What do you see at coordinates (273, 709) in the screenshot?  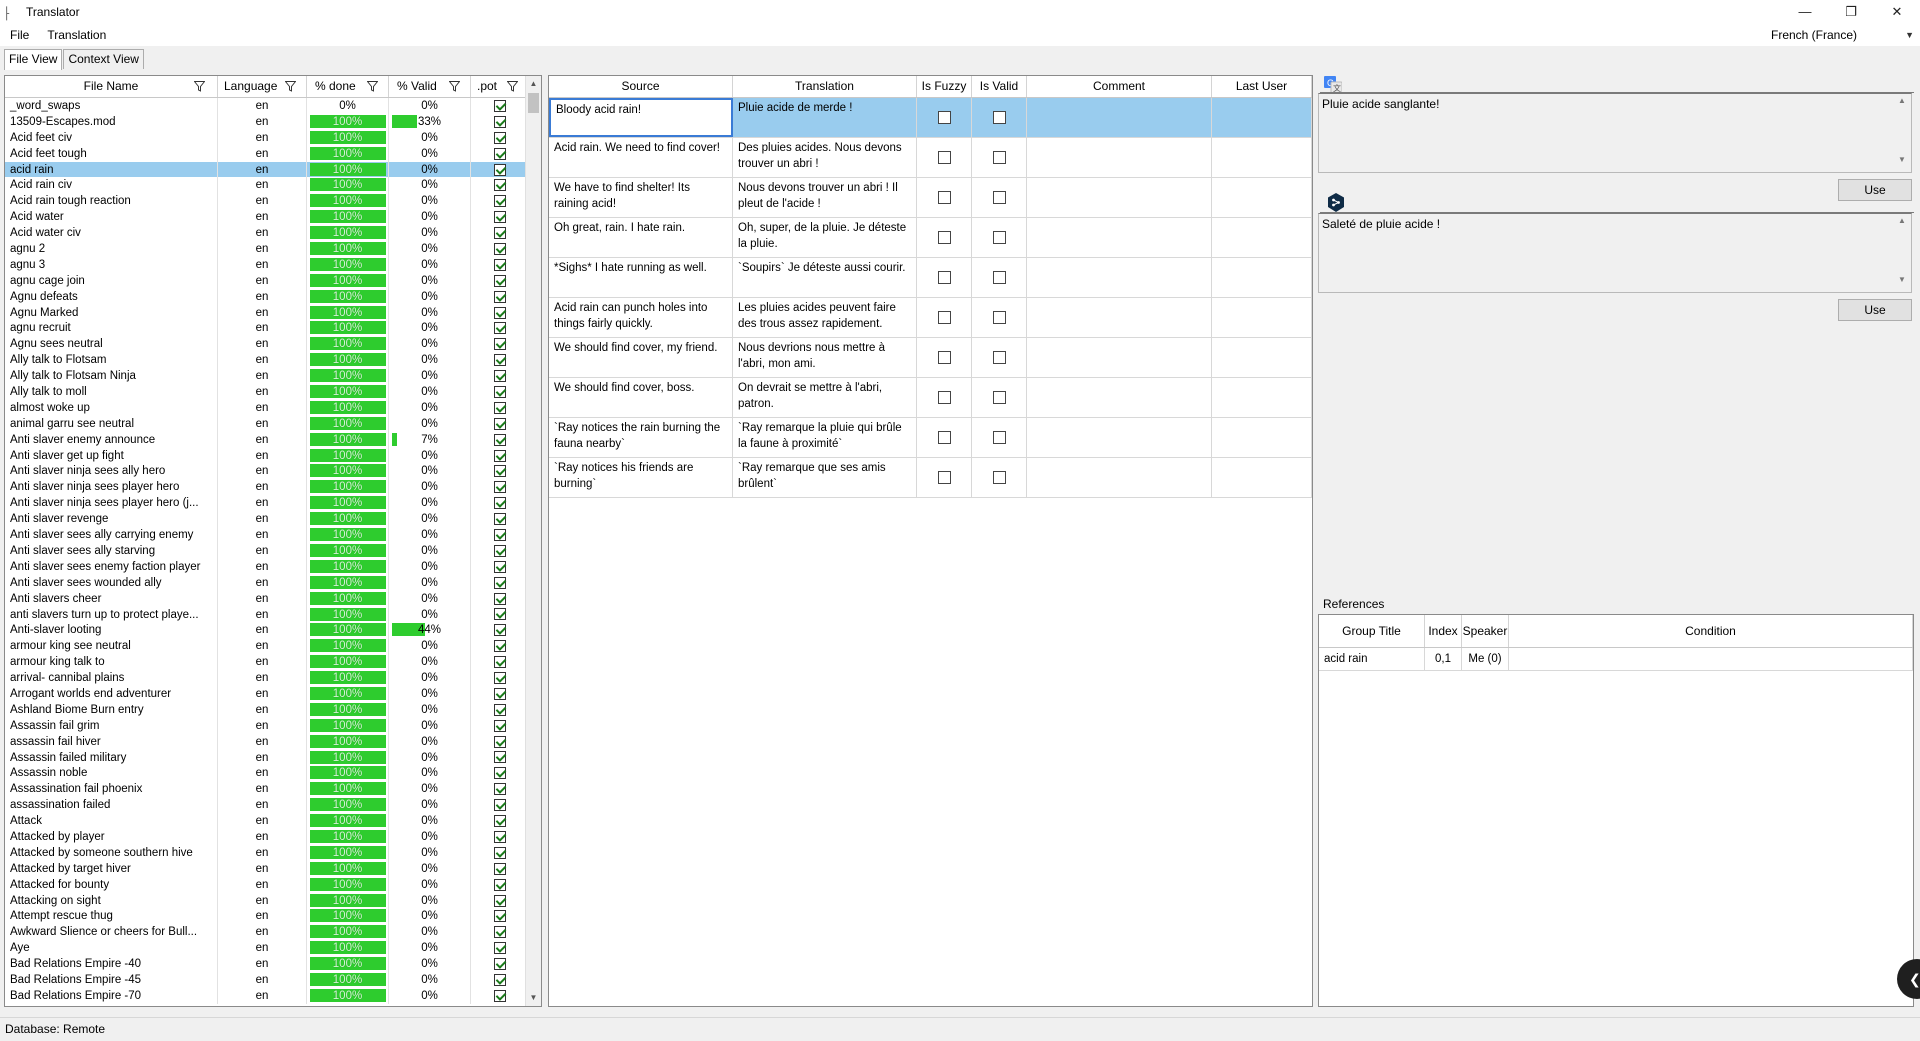 I see `file-row: Ashland Biome Burn entry en 100% 0%` at bounding box center [273, 709].